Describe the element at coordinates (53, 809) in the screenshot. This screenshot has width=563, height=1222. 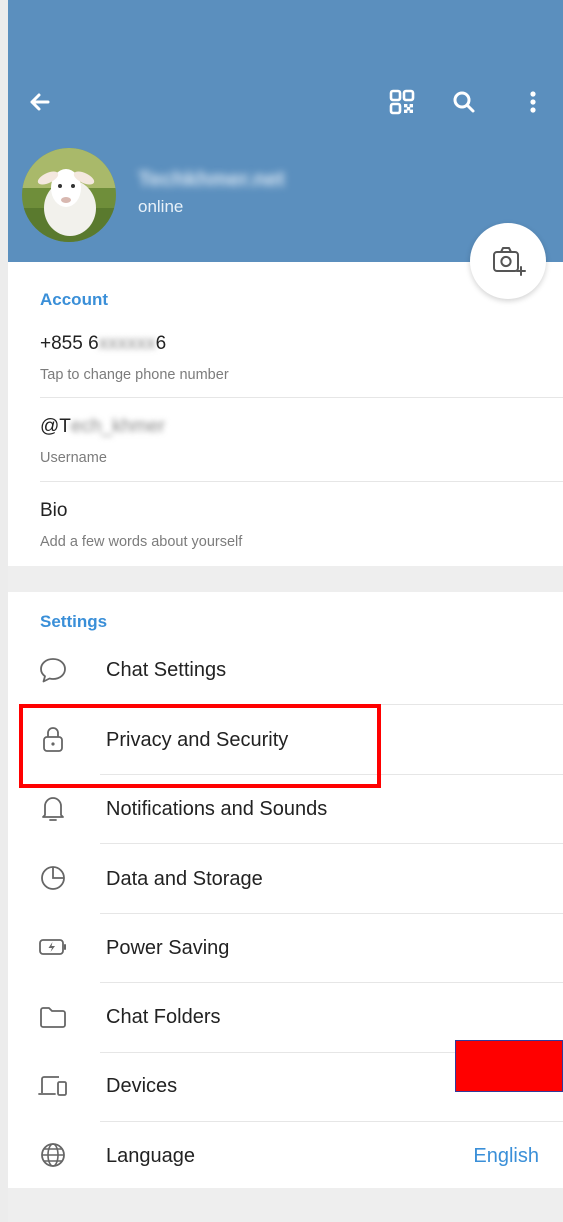
I see `bell-icon` at that location.